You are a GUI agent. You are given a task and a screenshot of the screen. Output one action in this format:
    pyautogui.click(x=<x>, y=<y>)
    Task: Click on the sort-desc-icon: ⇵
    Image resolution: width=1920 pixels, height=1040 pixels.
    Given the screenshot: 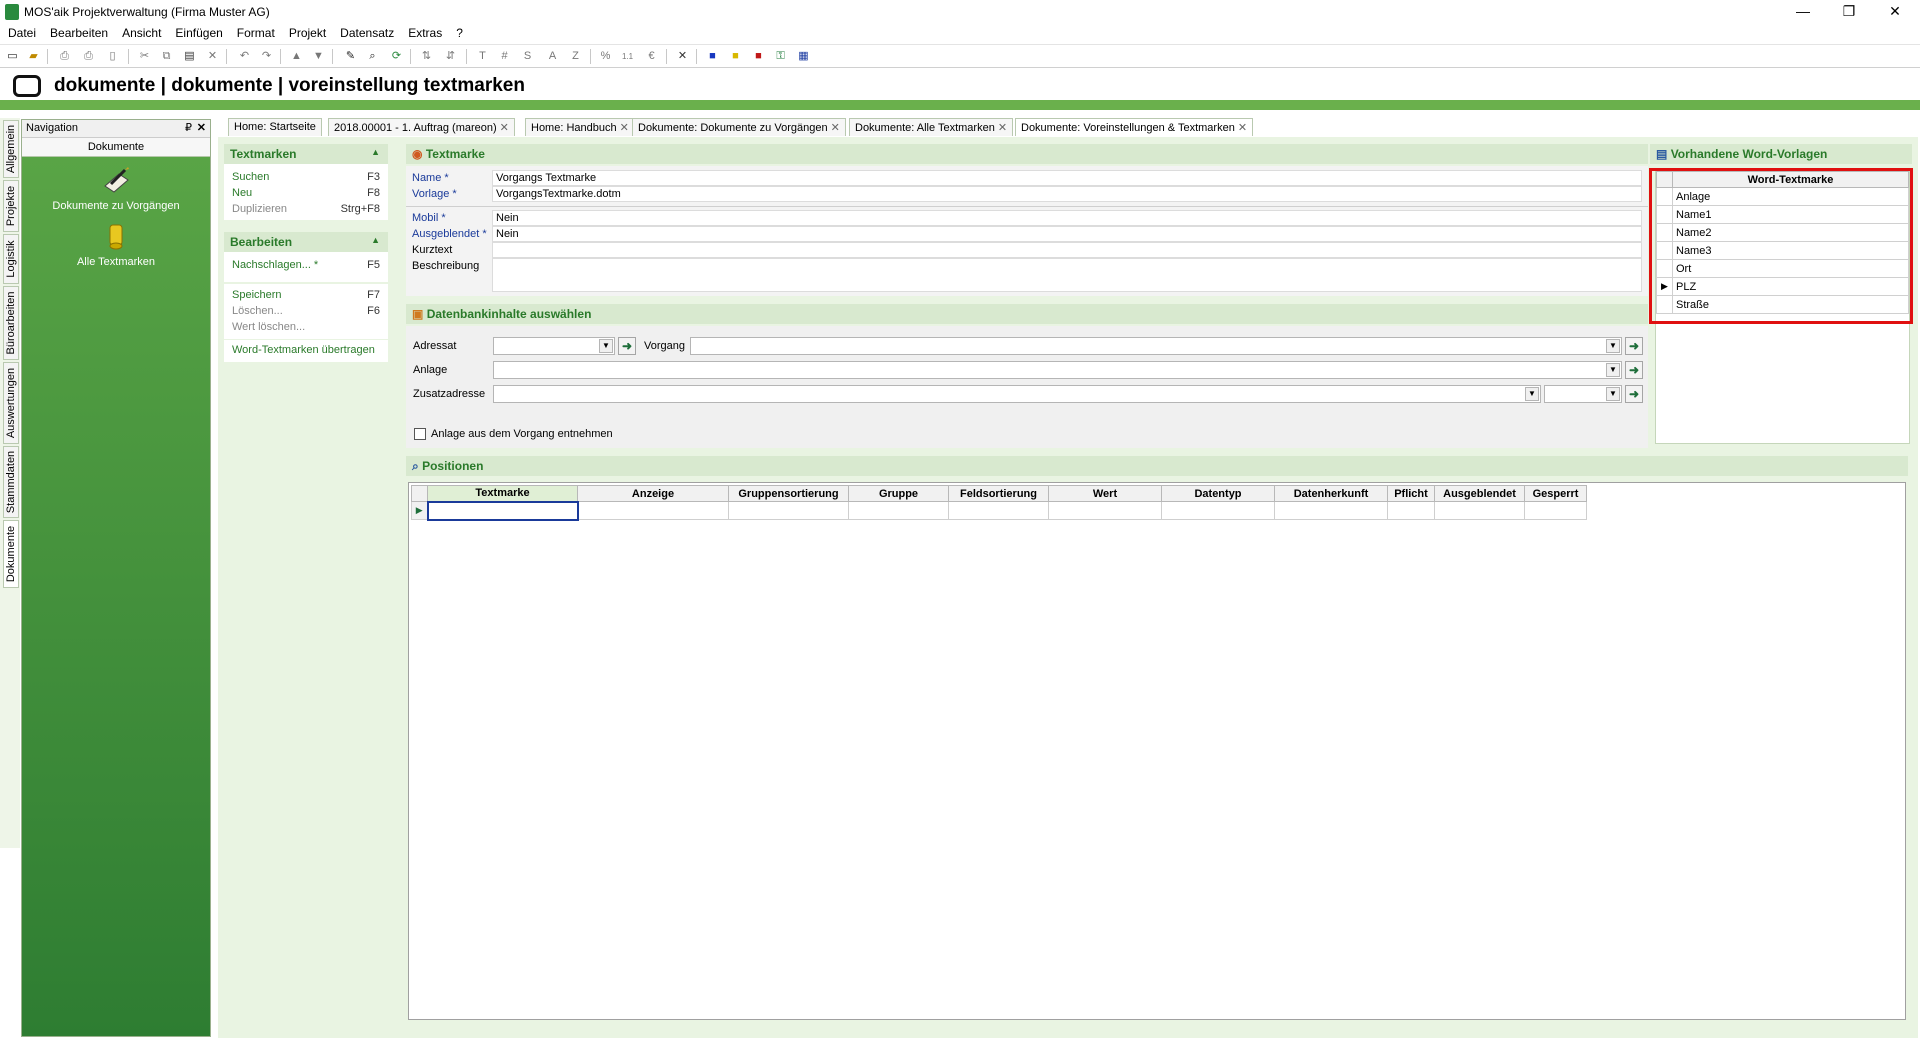 What is the action you would take?
    pyautogui.click(x=450, y=56)
    